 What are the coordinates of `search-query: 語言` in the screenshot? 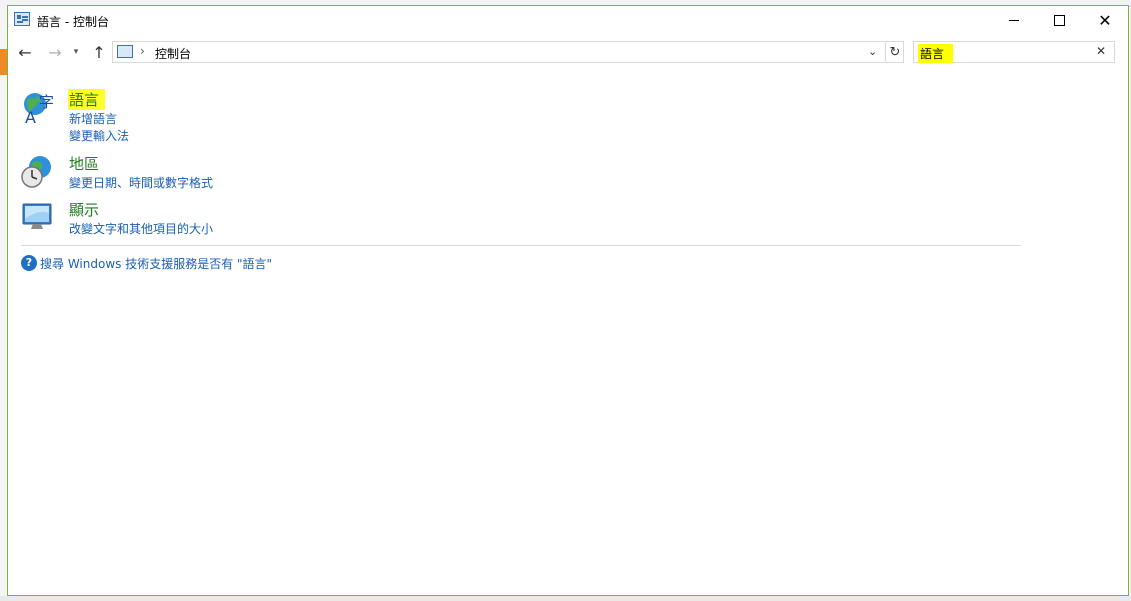 It's located at (936, 53).